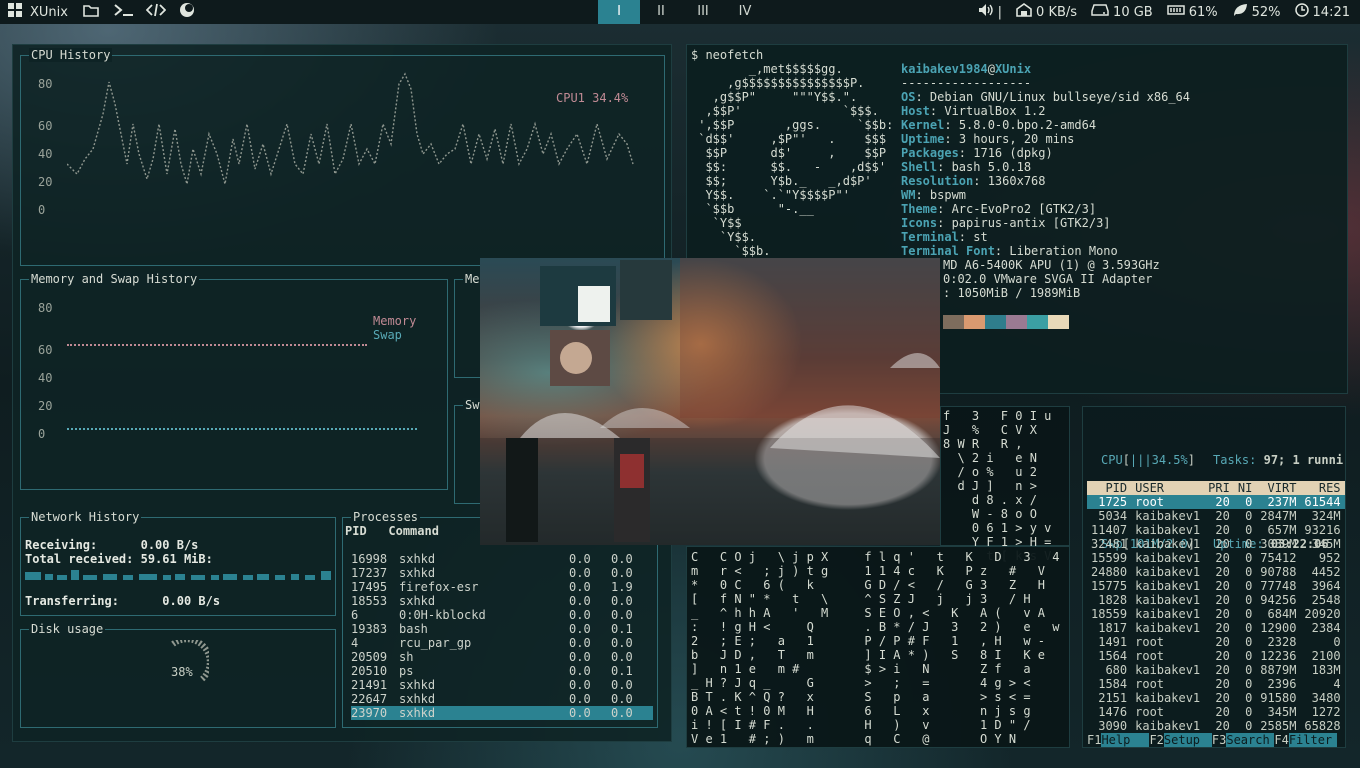 This screenshot has width=1360, height=768. What do you see at coordinates (91, 12) in the screenshot?
I see `folder-icon` at bounding box center [91, 12].